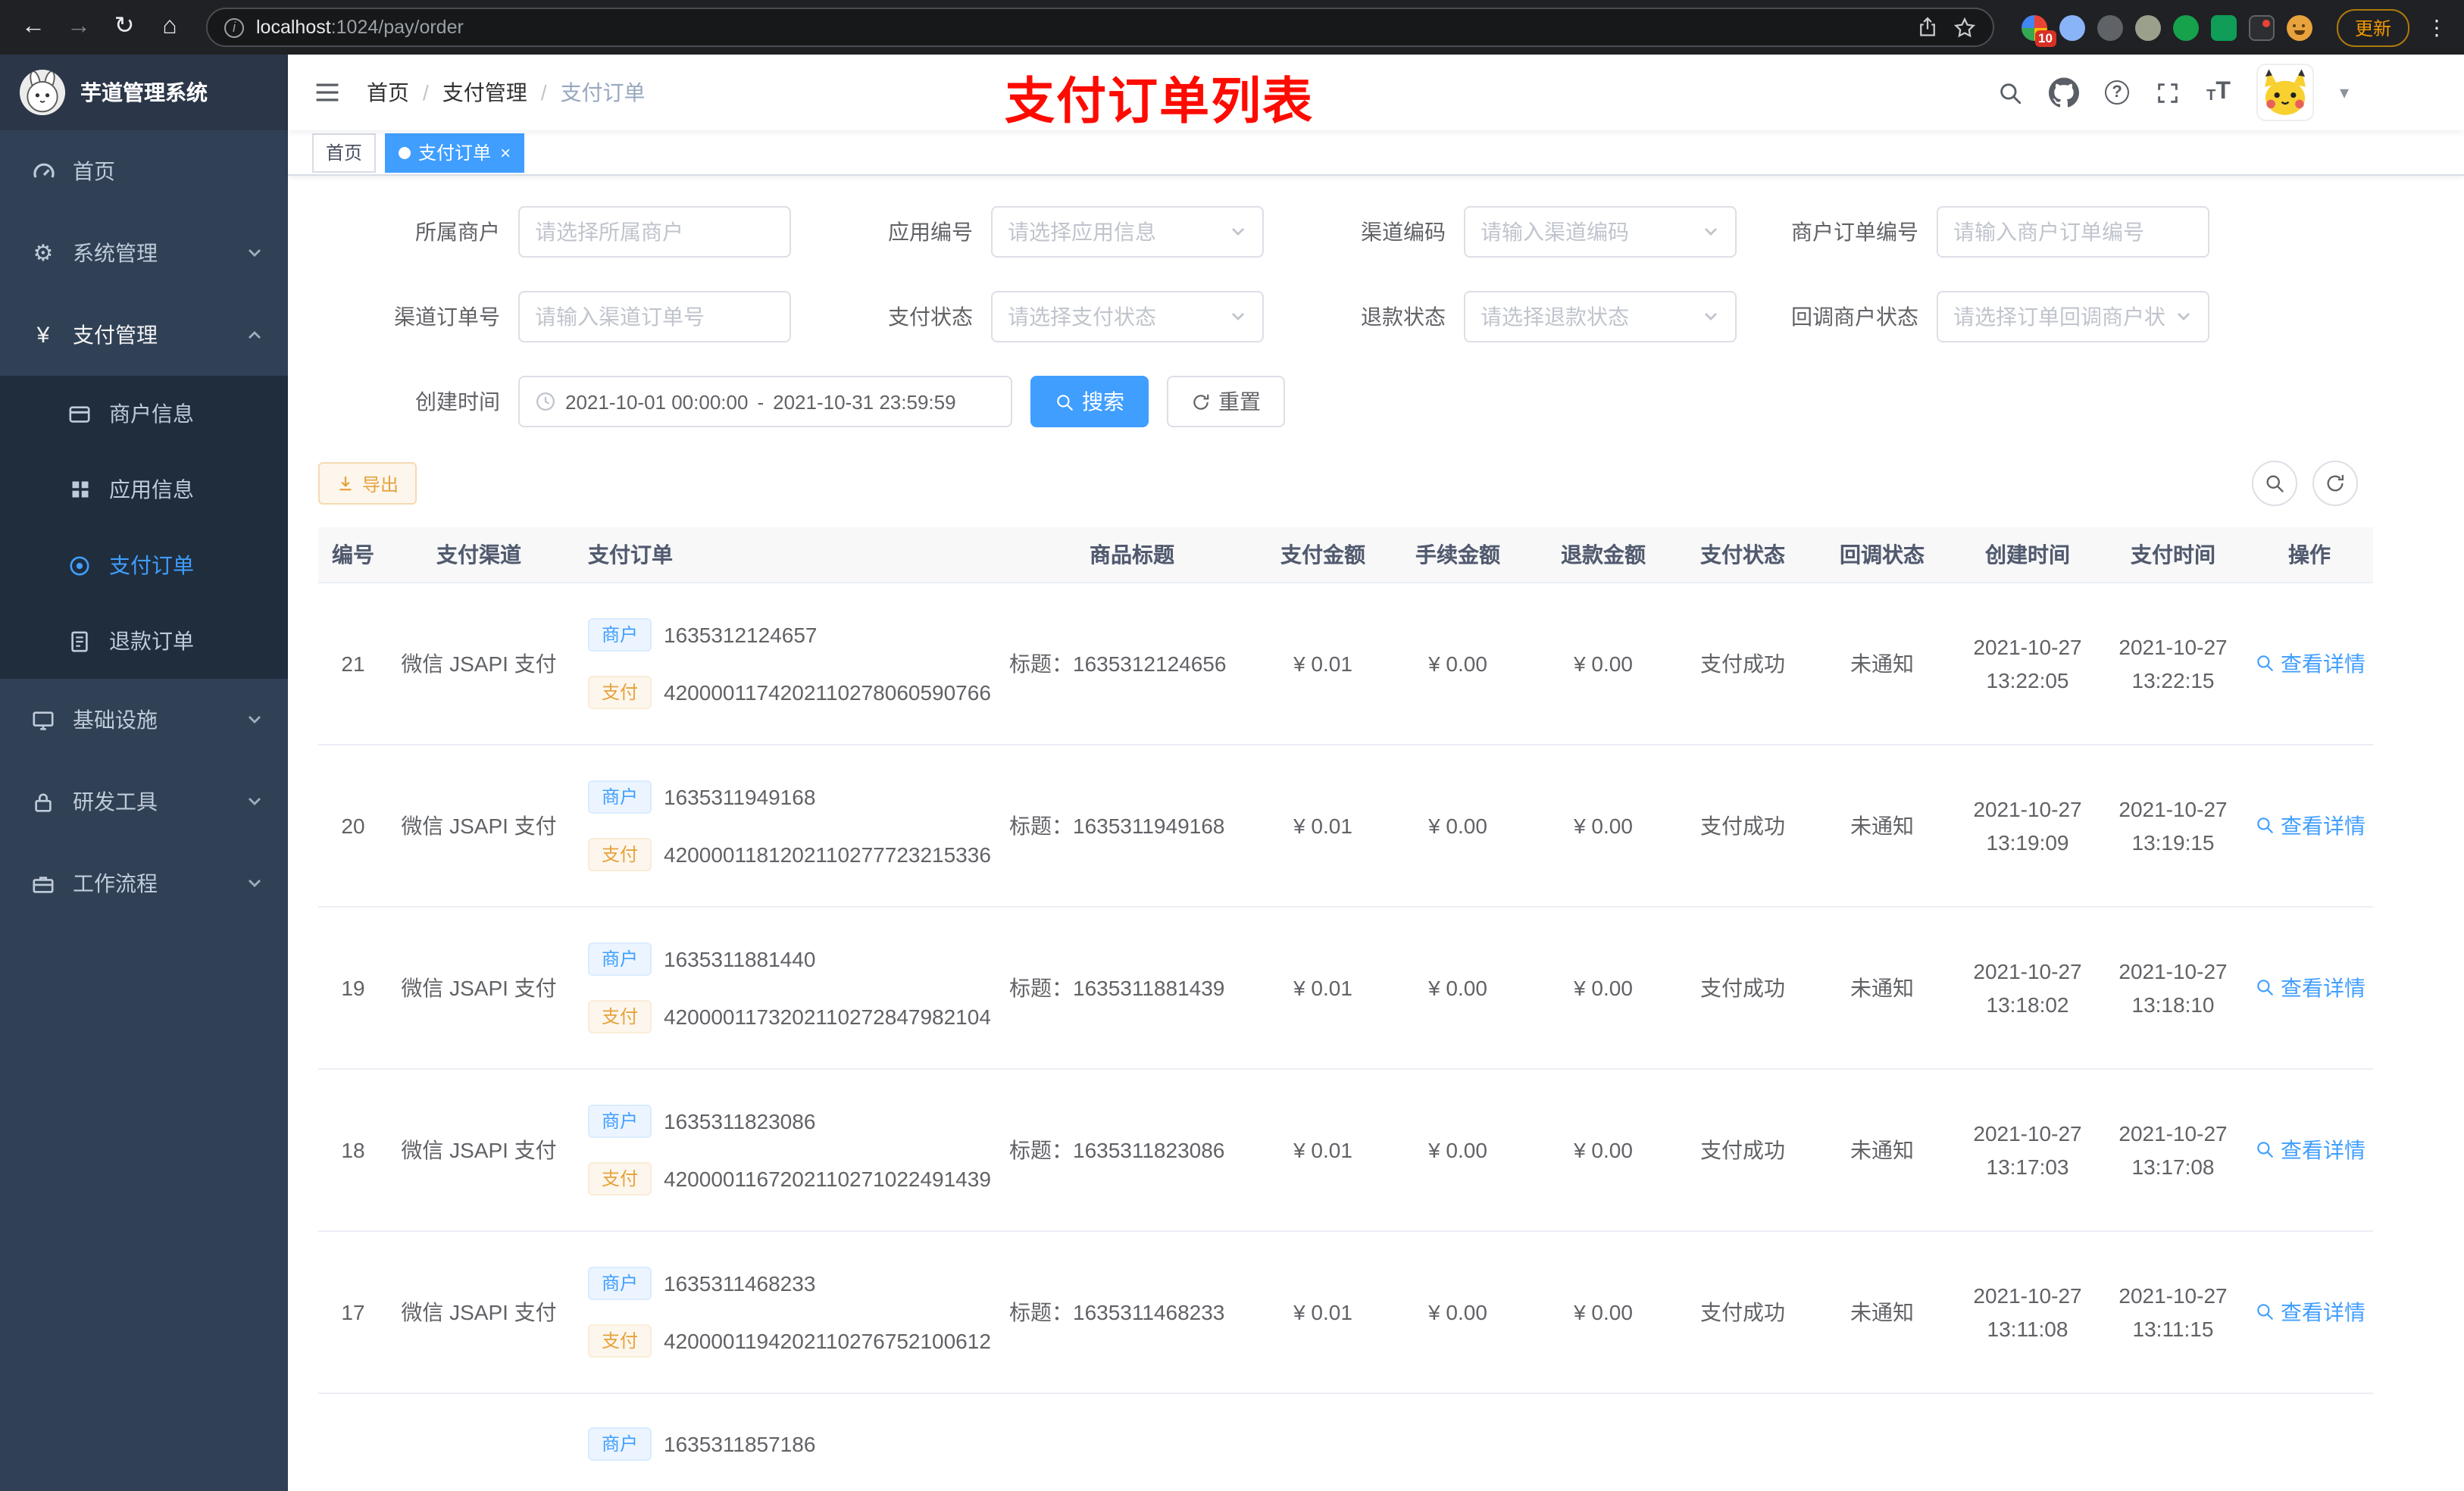 This screenshot has width=2464, height=1491. What do you see at coordinates (1080, 27) in the screenshot?
I see `url-text: localhost:1024/pay/order` at bounding box center [1080, 27].